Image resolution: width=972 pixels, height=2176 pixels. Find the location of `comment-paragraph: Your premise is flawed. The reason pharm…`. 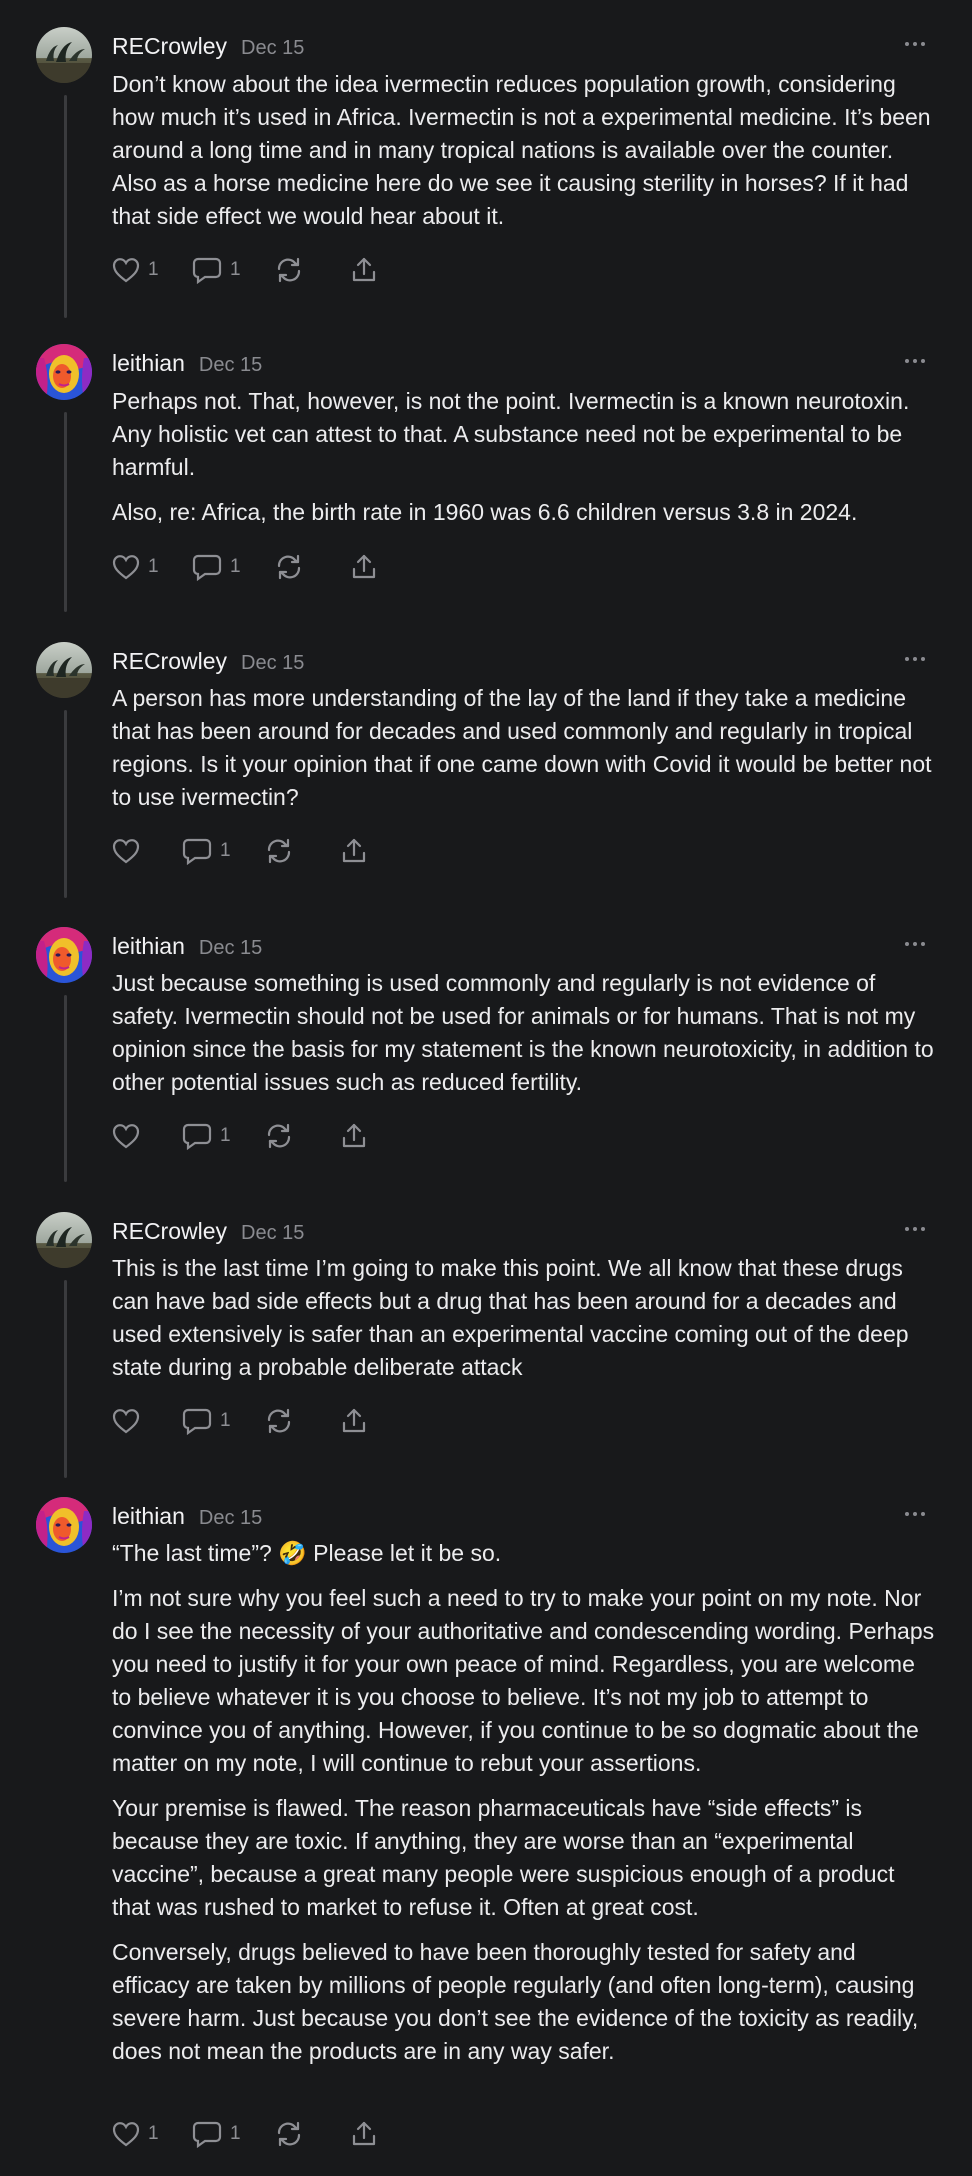

comment-paragraph: Your premise is flawed. The reason pharm… is located at coordinates (503, 1857).